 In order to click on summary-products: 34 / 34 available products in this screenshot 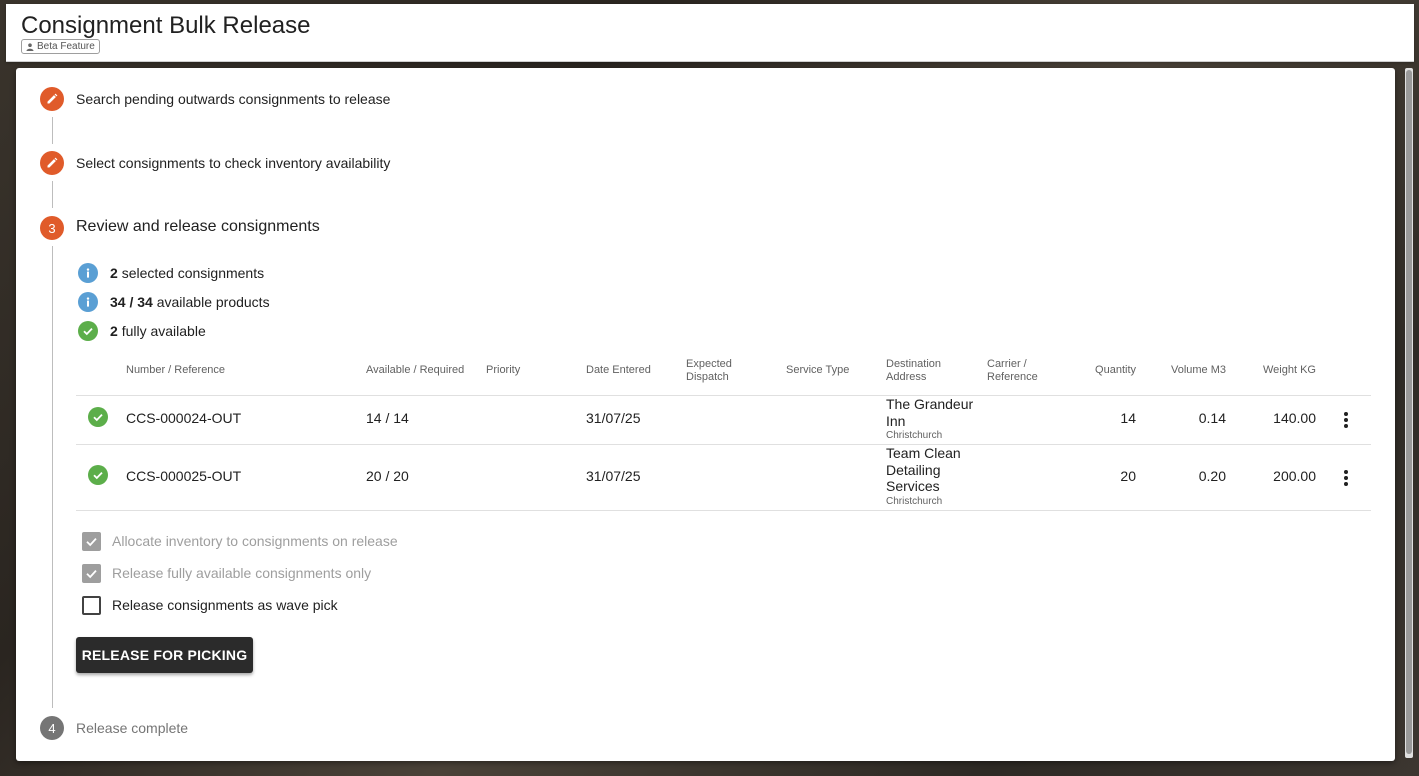, I will do `click(174, 302)`.